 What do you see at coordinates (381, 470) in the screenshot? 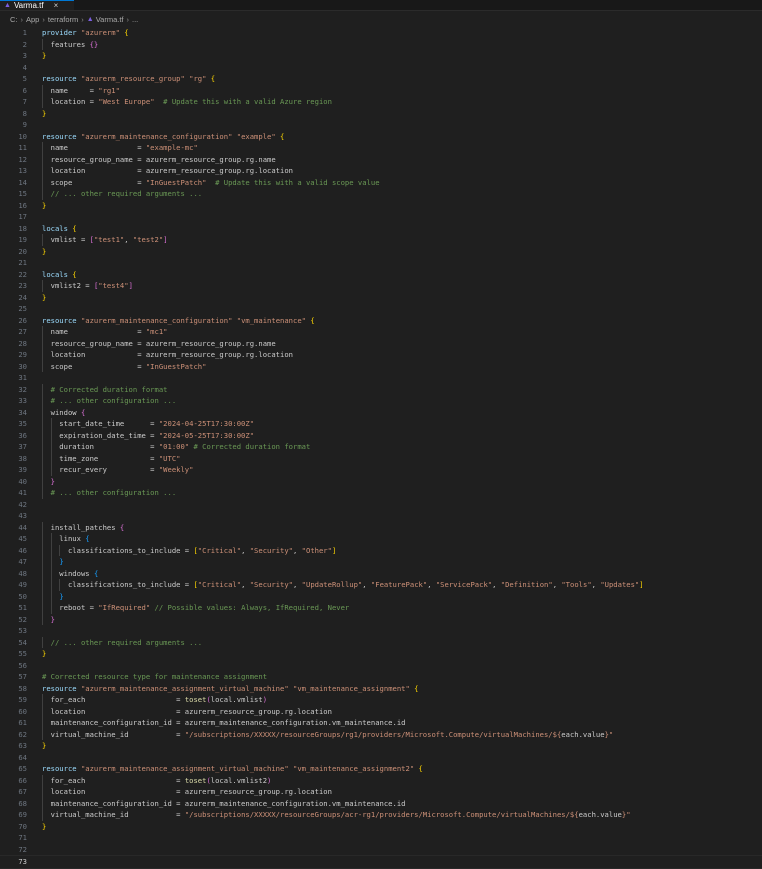
I see `code-line: 39 recur_every = "Weekly"` at bounding box center [381, 470].